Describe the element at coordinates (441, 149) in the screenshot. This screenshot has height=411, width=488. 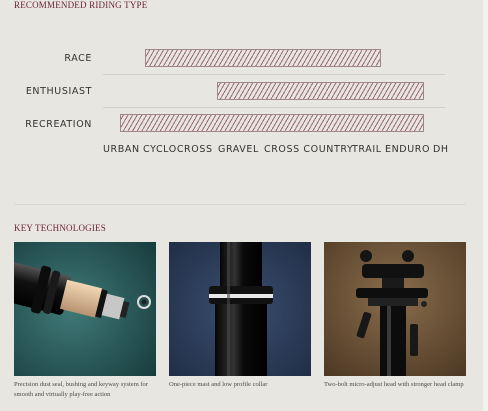
I see `axis-label-dh: DH` at that location.